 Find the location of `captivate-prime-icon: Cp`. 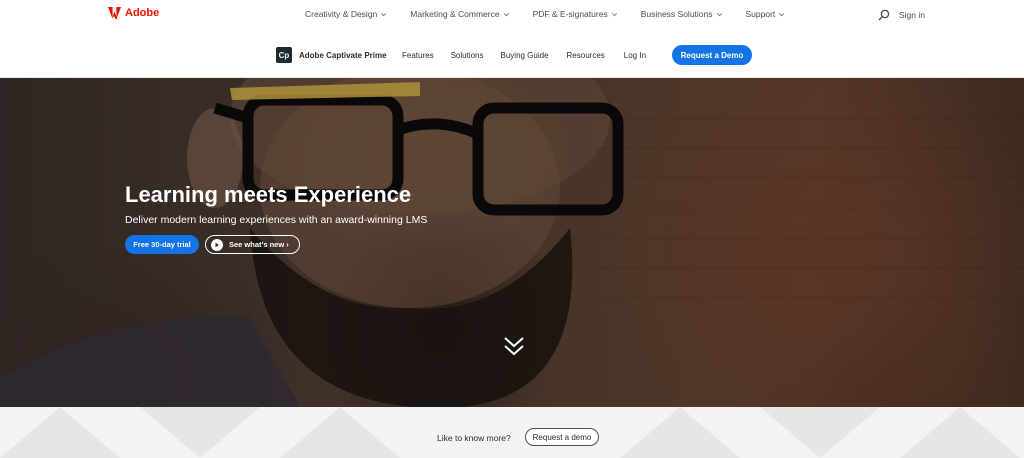

captivate-prime-icon: Cp is located at coordinates (284, 55).